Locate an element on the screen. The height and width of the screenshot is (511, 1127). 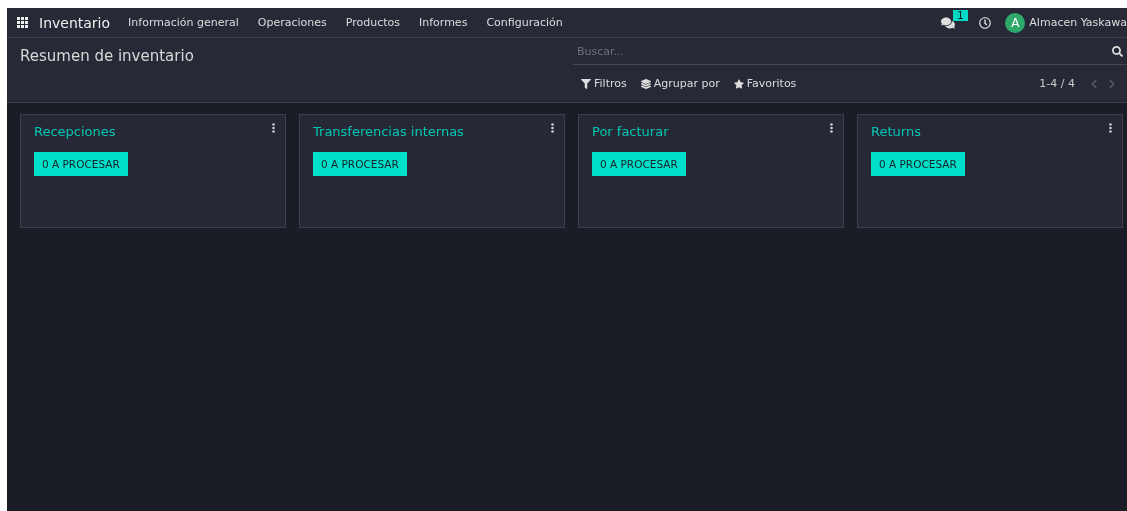
pager-value: 1-4 / 4 is located at coordinates (1057, 83).